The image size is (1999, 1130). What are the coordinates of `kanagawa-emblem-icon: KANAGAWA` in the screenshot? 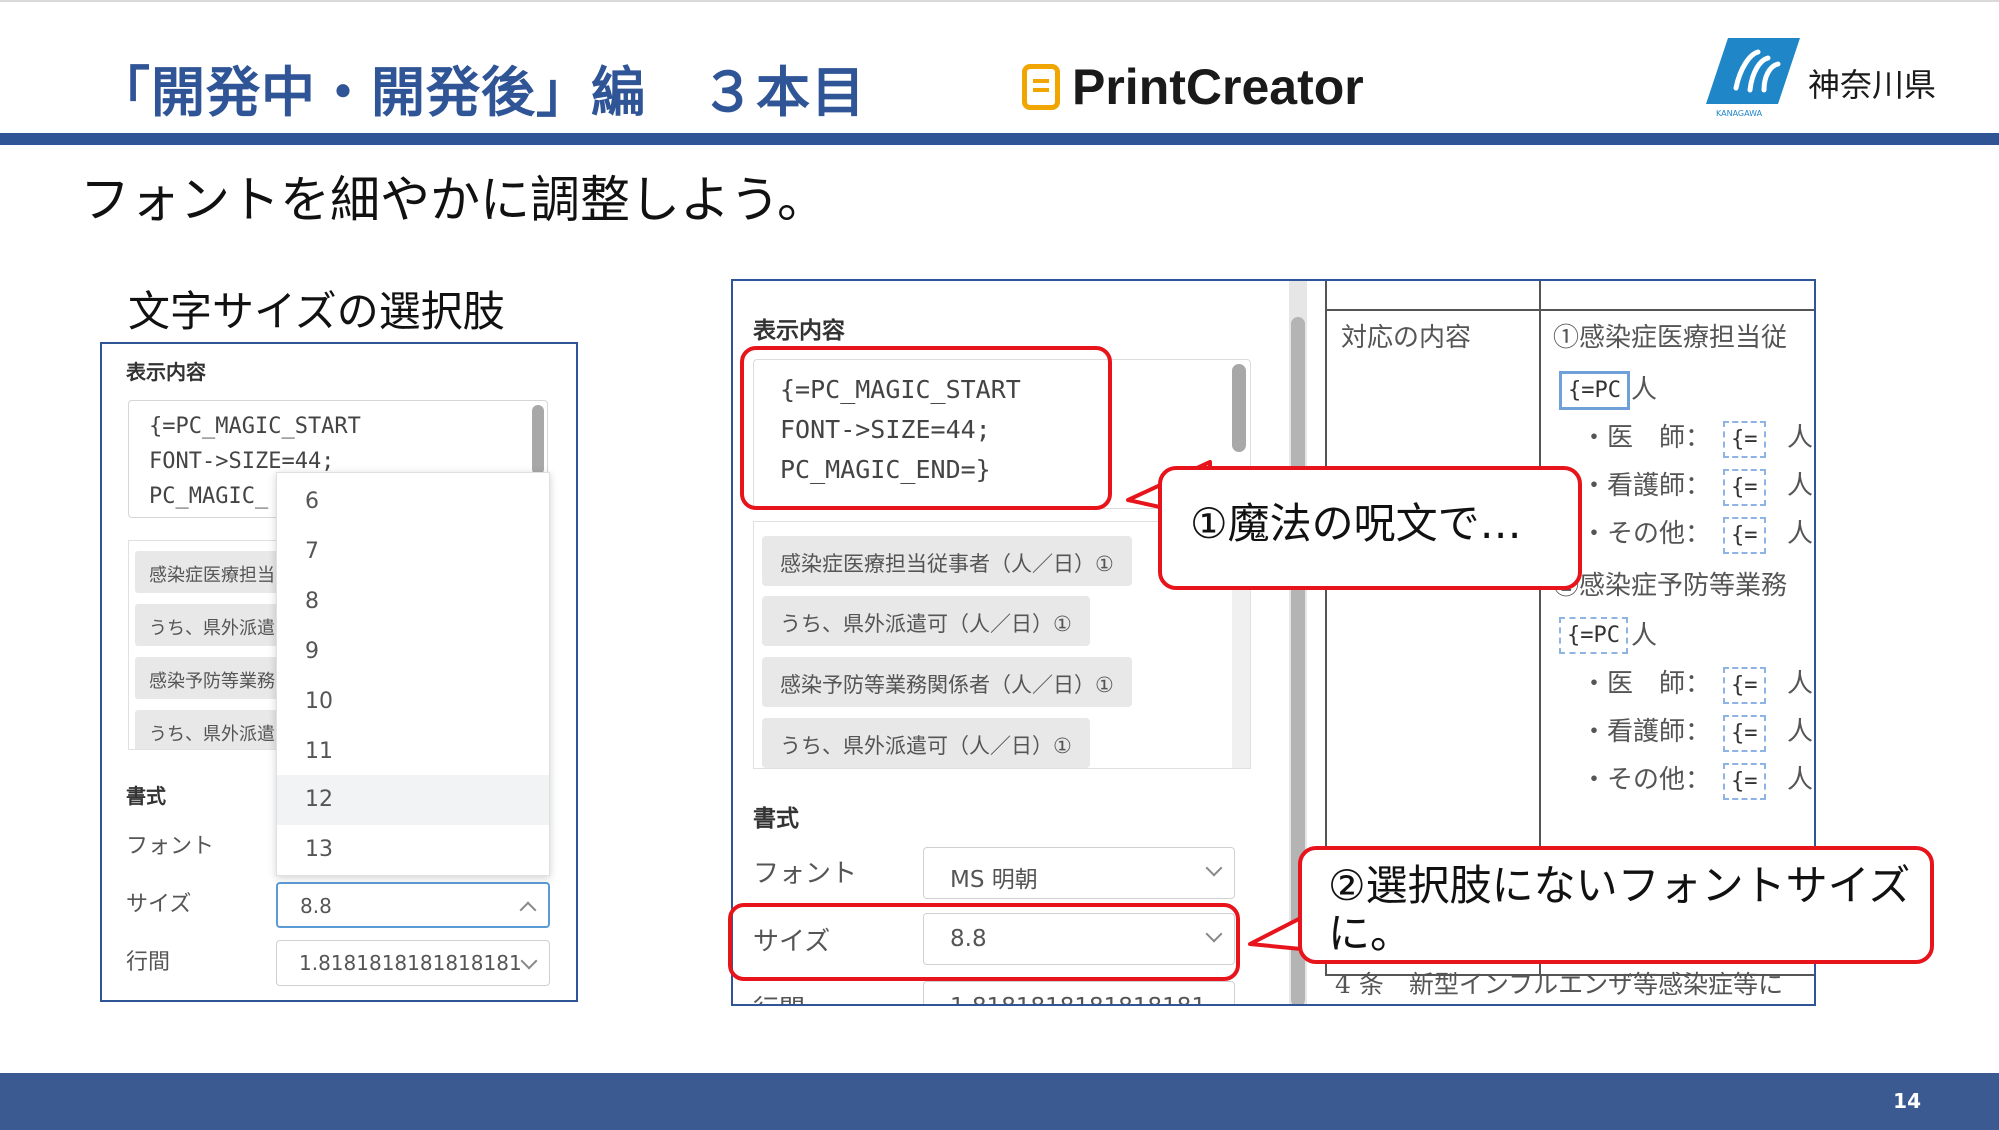 It's located at (1753, 78).